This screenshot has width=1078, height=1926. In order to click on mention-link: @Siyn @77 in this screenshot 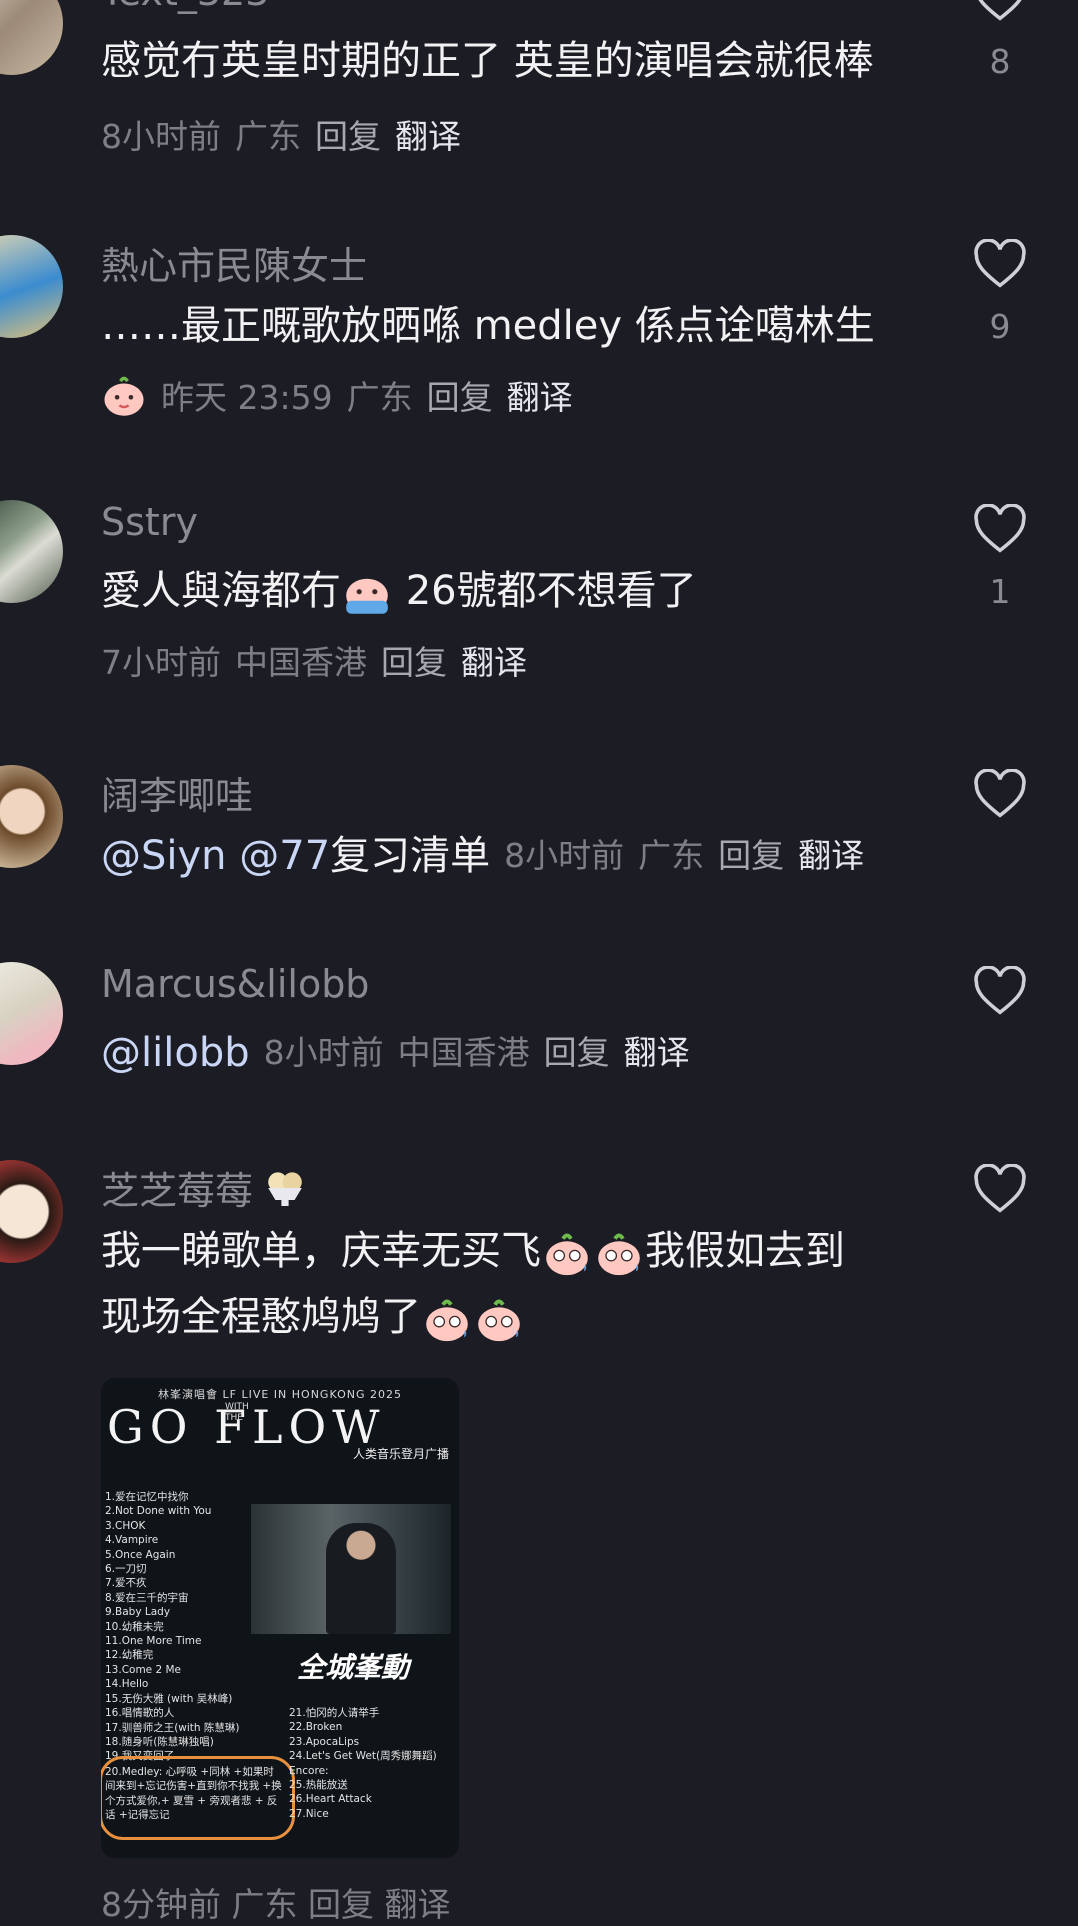, I will do `click(215, 856)`.